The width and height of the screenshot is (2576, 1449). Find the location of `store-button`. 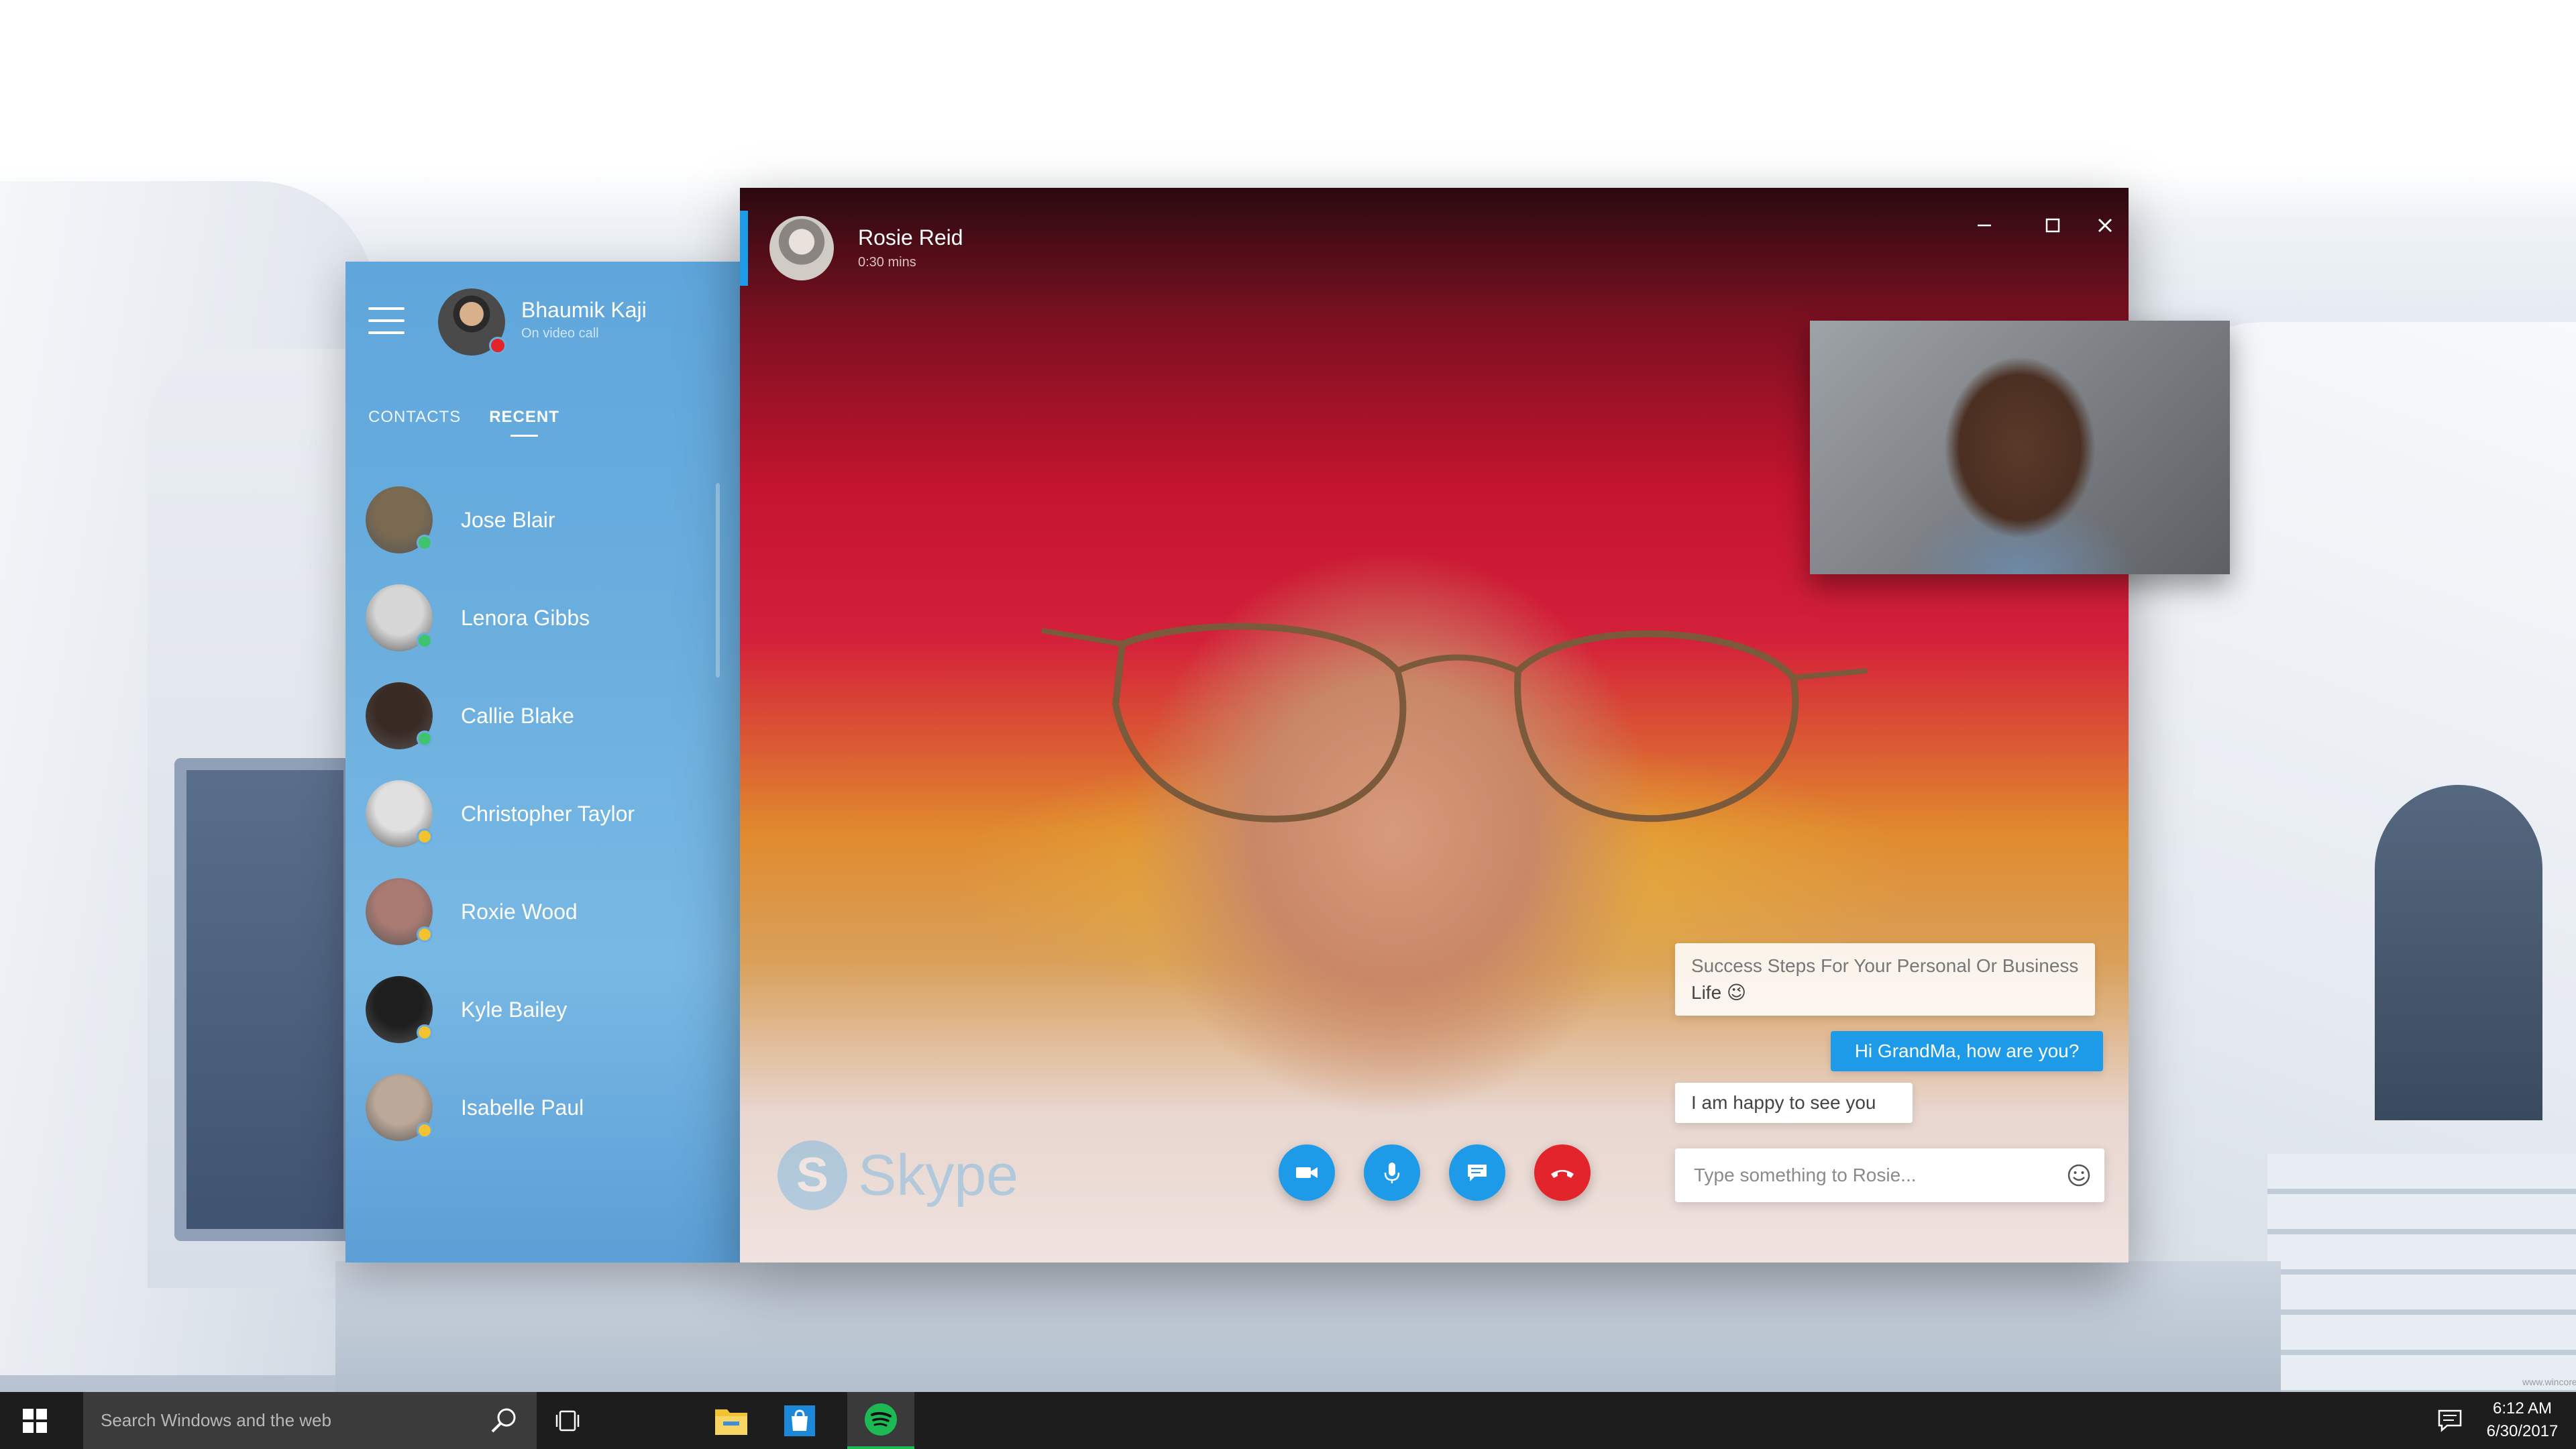

store-button is located at coordinates (799, 1420).